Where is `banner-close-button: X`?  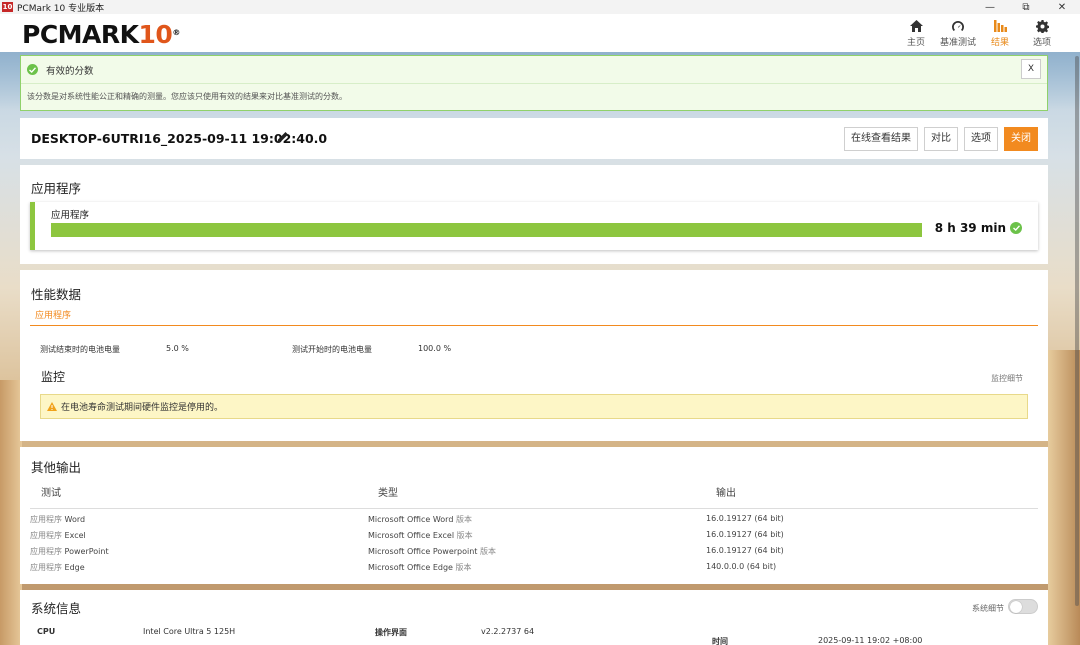 banner-close-button: X is located at coordinates (1031, 69).